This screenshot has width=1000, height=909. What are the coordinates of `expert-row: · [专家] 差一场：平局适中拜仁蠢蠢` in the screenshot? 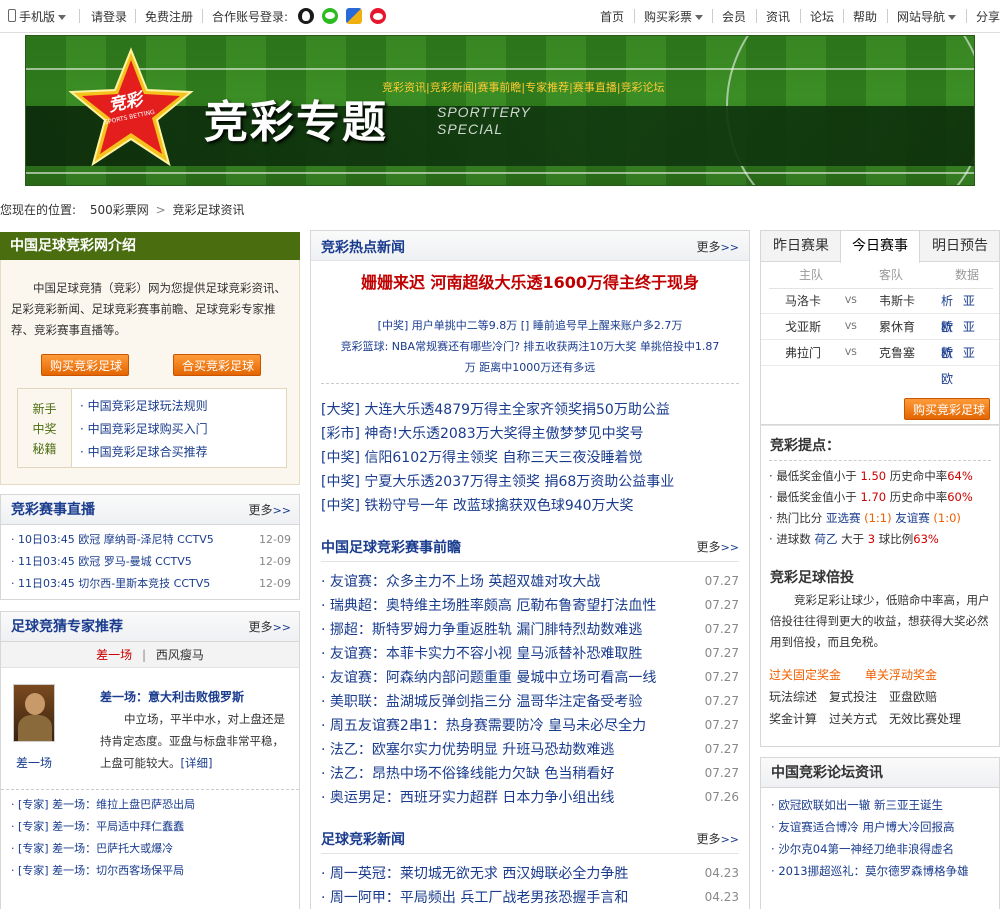 It's located at (150, 827).